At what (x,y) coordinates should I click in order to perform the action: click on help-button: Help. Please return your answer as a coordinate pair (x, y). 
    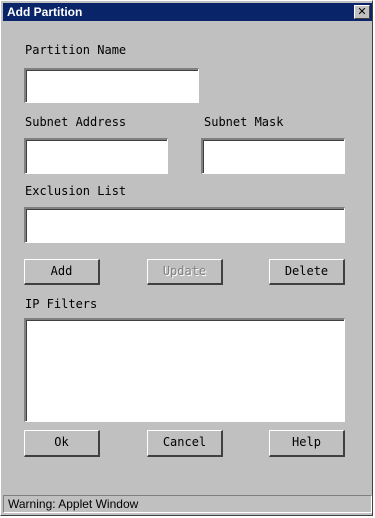
    Looking at the image, I should click on (307, 443).